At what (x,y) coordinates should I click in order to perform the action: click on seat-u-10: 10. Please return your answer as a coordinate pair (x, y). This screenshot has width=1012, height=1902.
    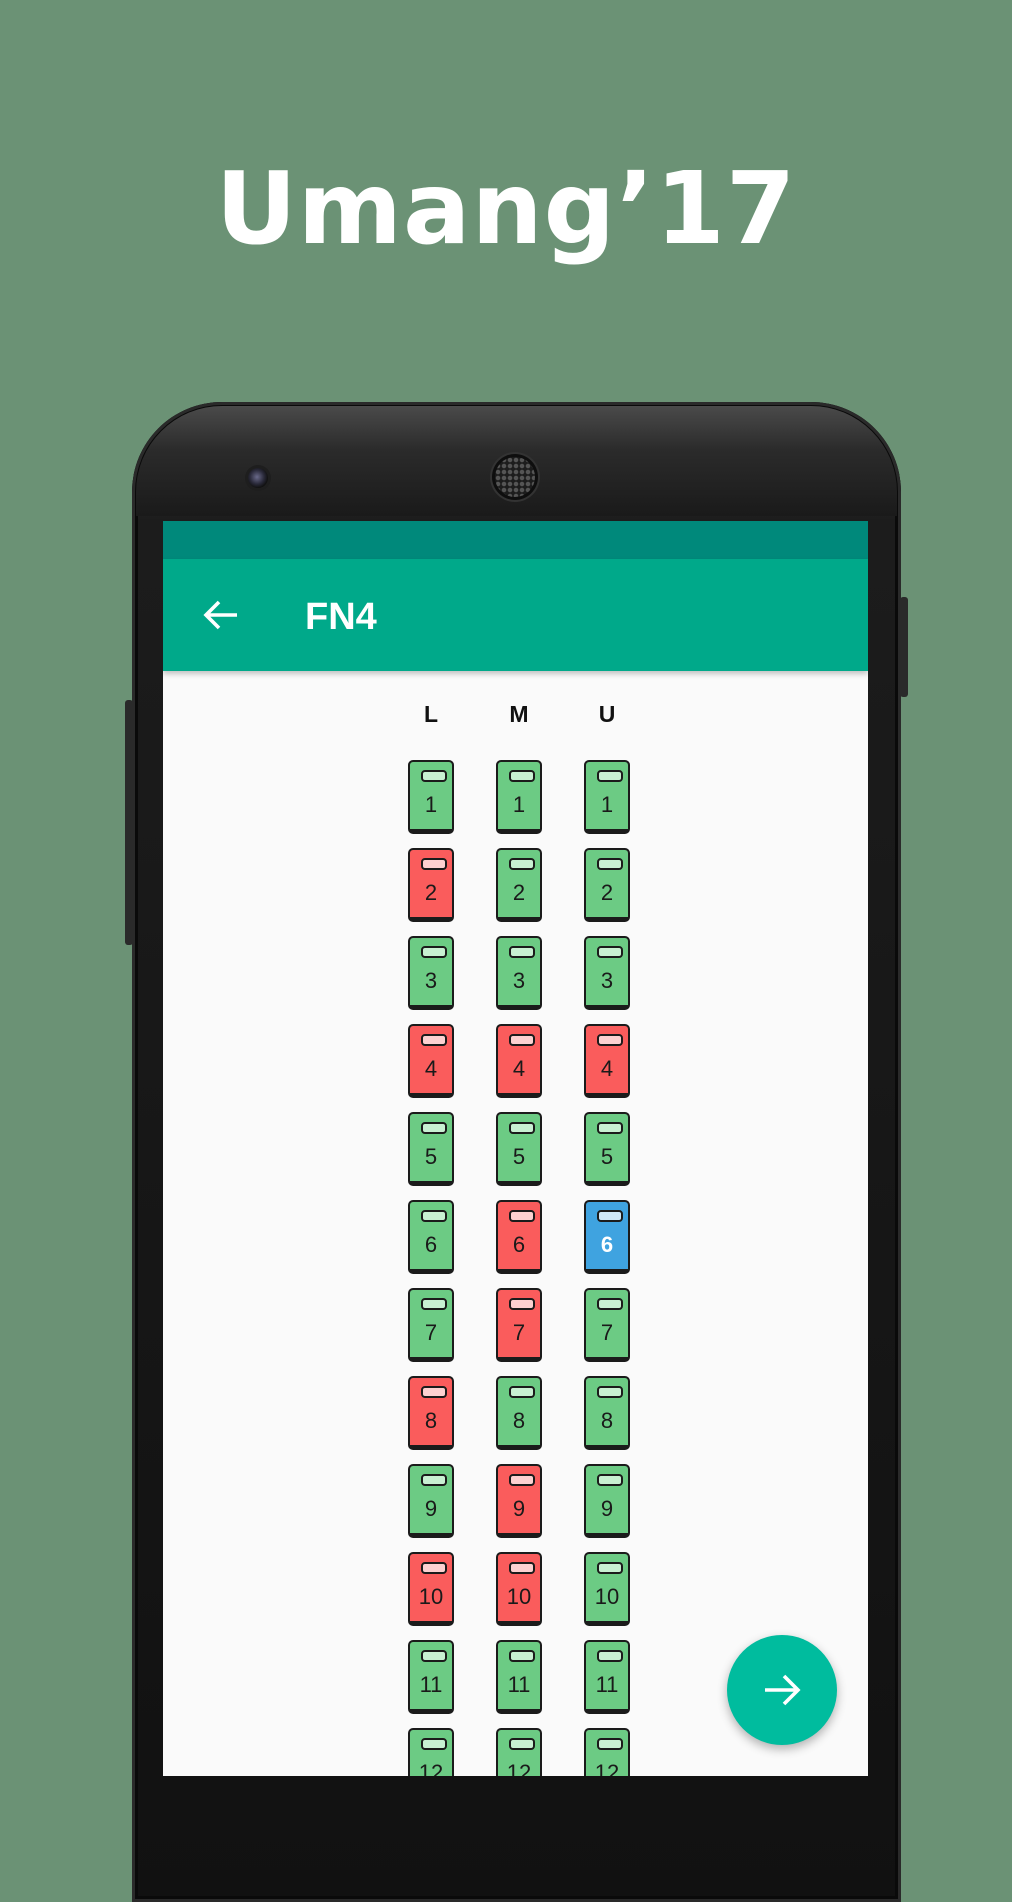
    Looking at the image, I should click on (607, 1589).